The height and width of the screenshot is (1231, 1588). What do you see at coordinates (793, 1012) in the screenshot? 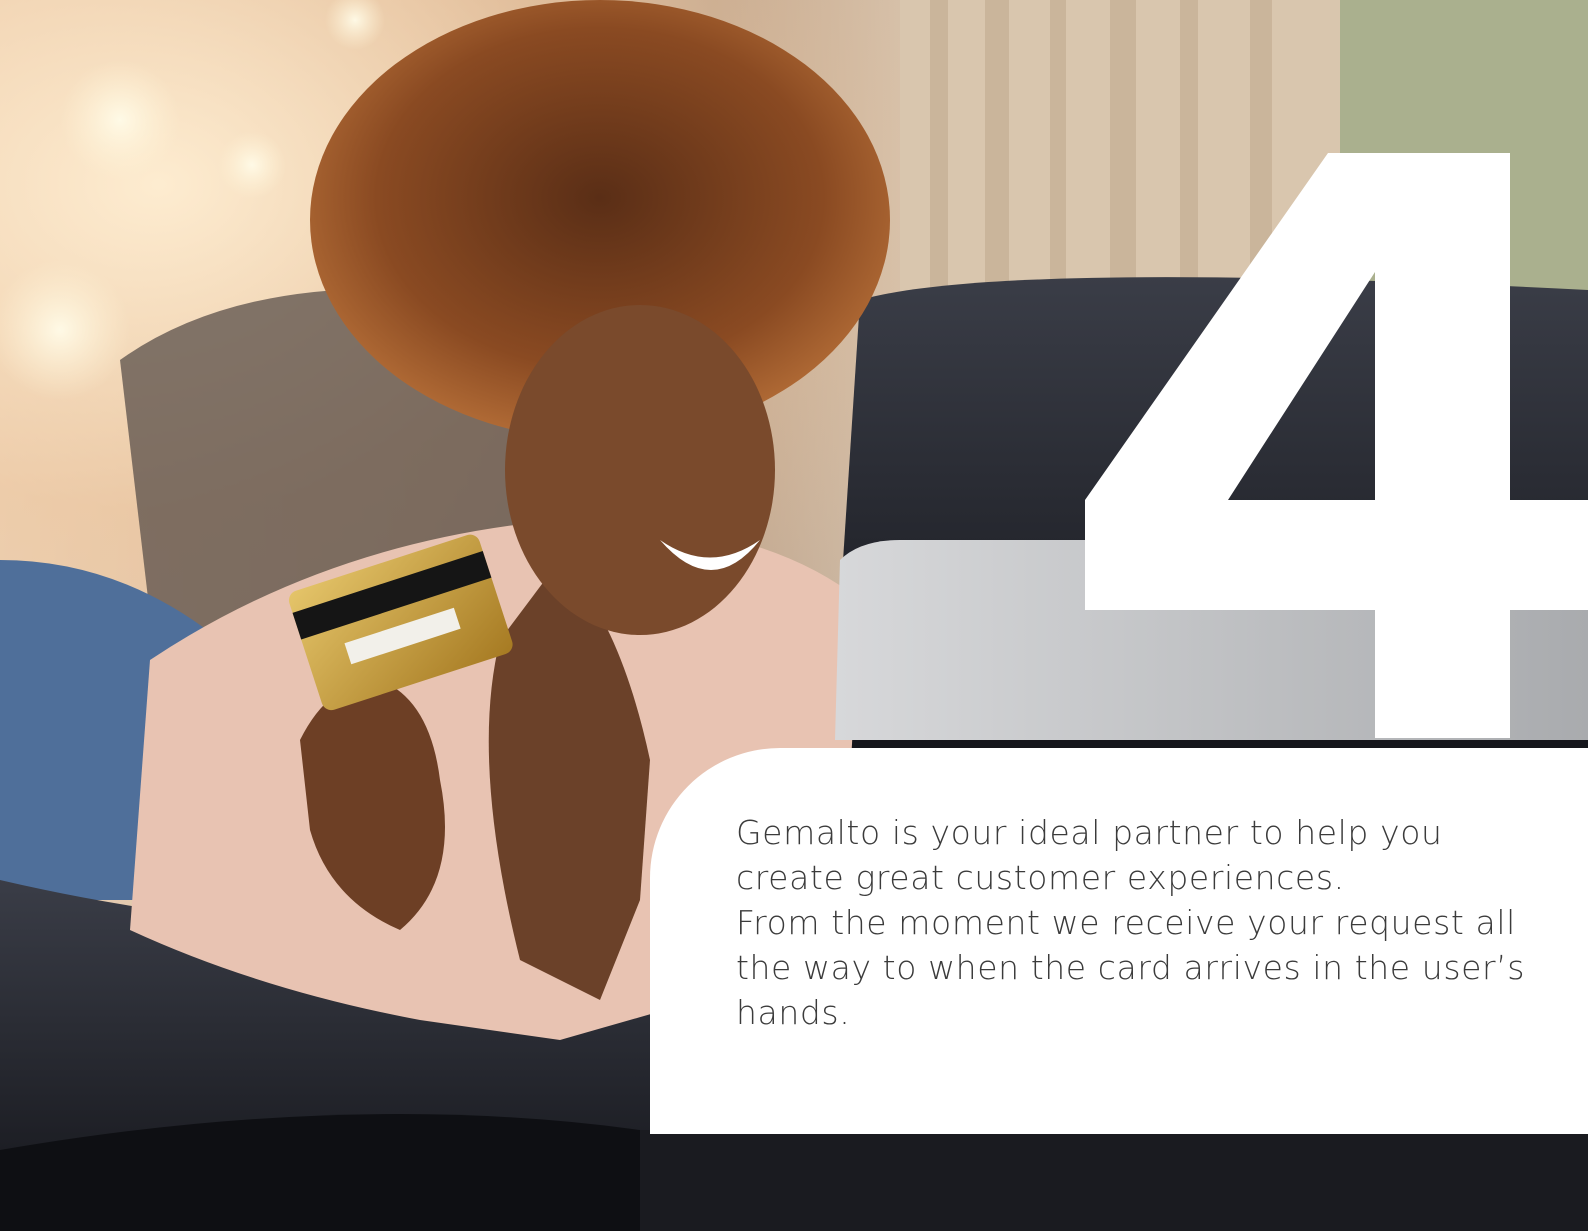
I see `intro-line-5: hands.` at bounding box center [793, 1012].